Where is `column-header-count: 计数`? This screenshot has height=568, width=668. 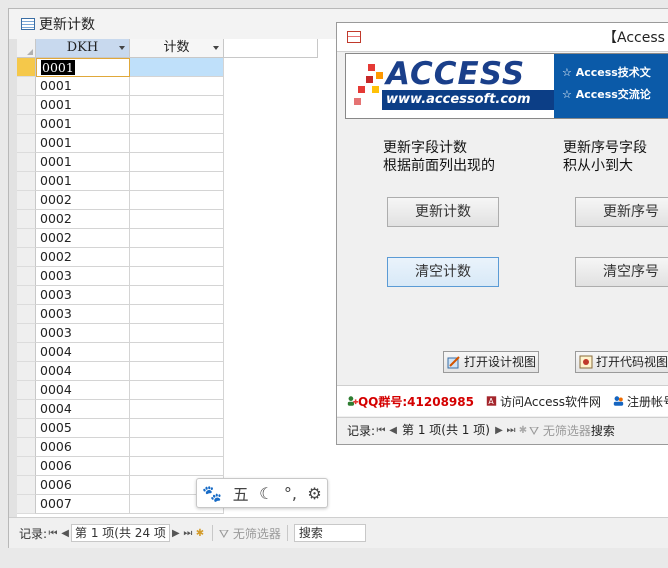
column-header-count: 计数 is located at coordinates (177, 48).